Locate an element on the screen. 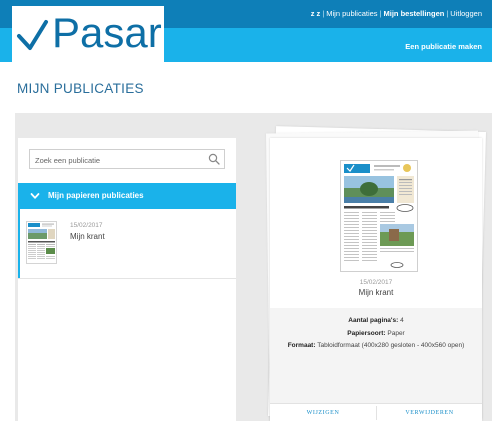 This screenshot has height=421, width=492. nav-link-mijn-publicaties: Mijn publicaties is located at coordinates (351, 13).